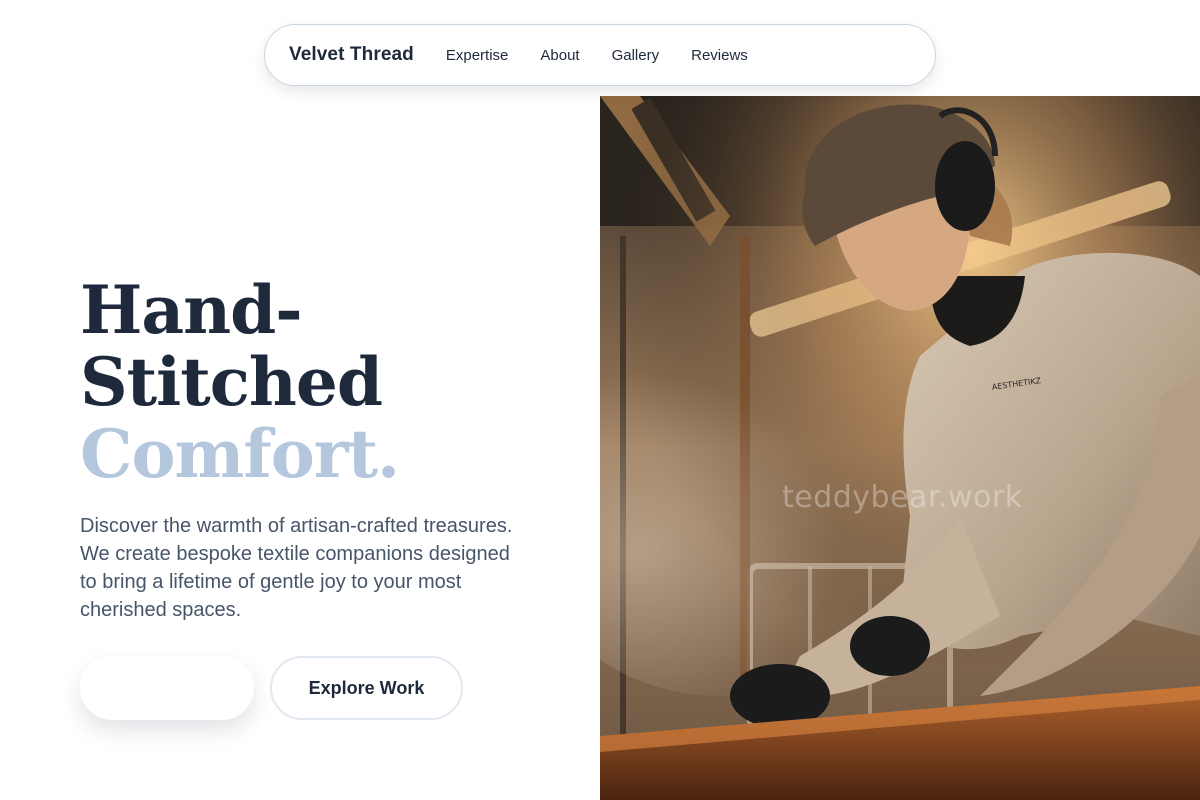 This screenshot has height=800, width=1200. I want to click on nav-link-reviews: Reviews, so click(719, 55).